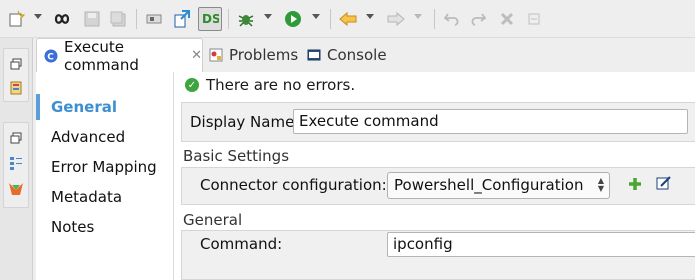 The image size is (695, 280). What do you see at coordinates (88, 137) in the screenshot?
I see `nav-item-advanced: Advanced` at bounding box center [88, 137].